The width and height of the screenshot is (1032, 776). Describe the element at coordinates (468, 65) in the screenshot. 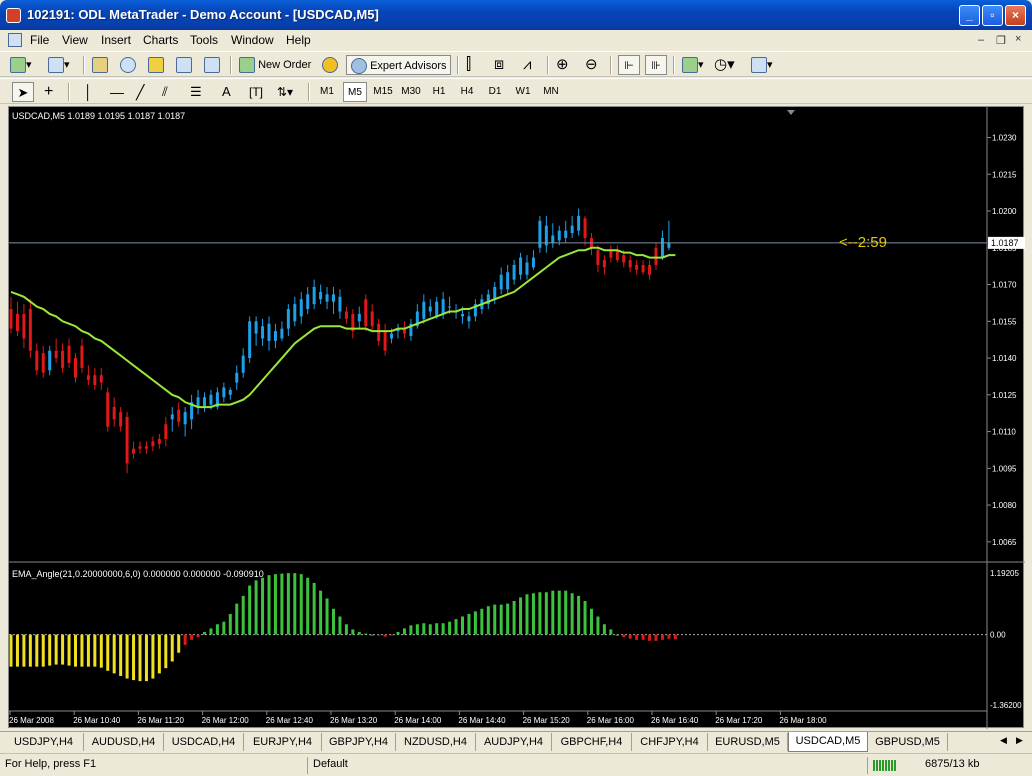

I see `bar-chart-button: ⫿` at that location.